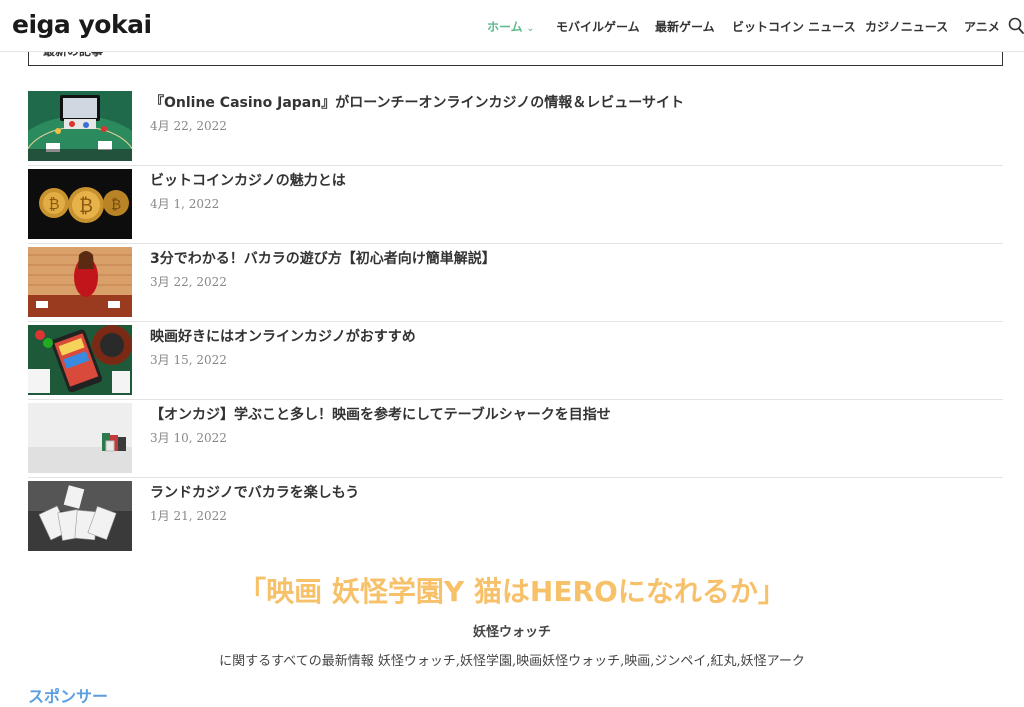 This screenshot has width=1024, height=707. I want to click on post-item: ランドカジノでバカラを楽しもう 1月 21, 2022, so click(515, 516).